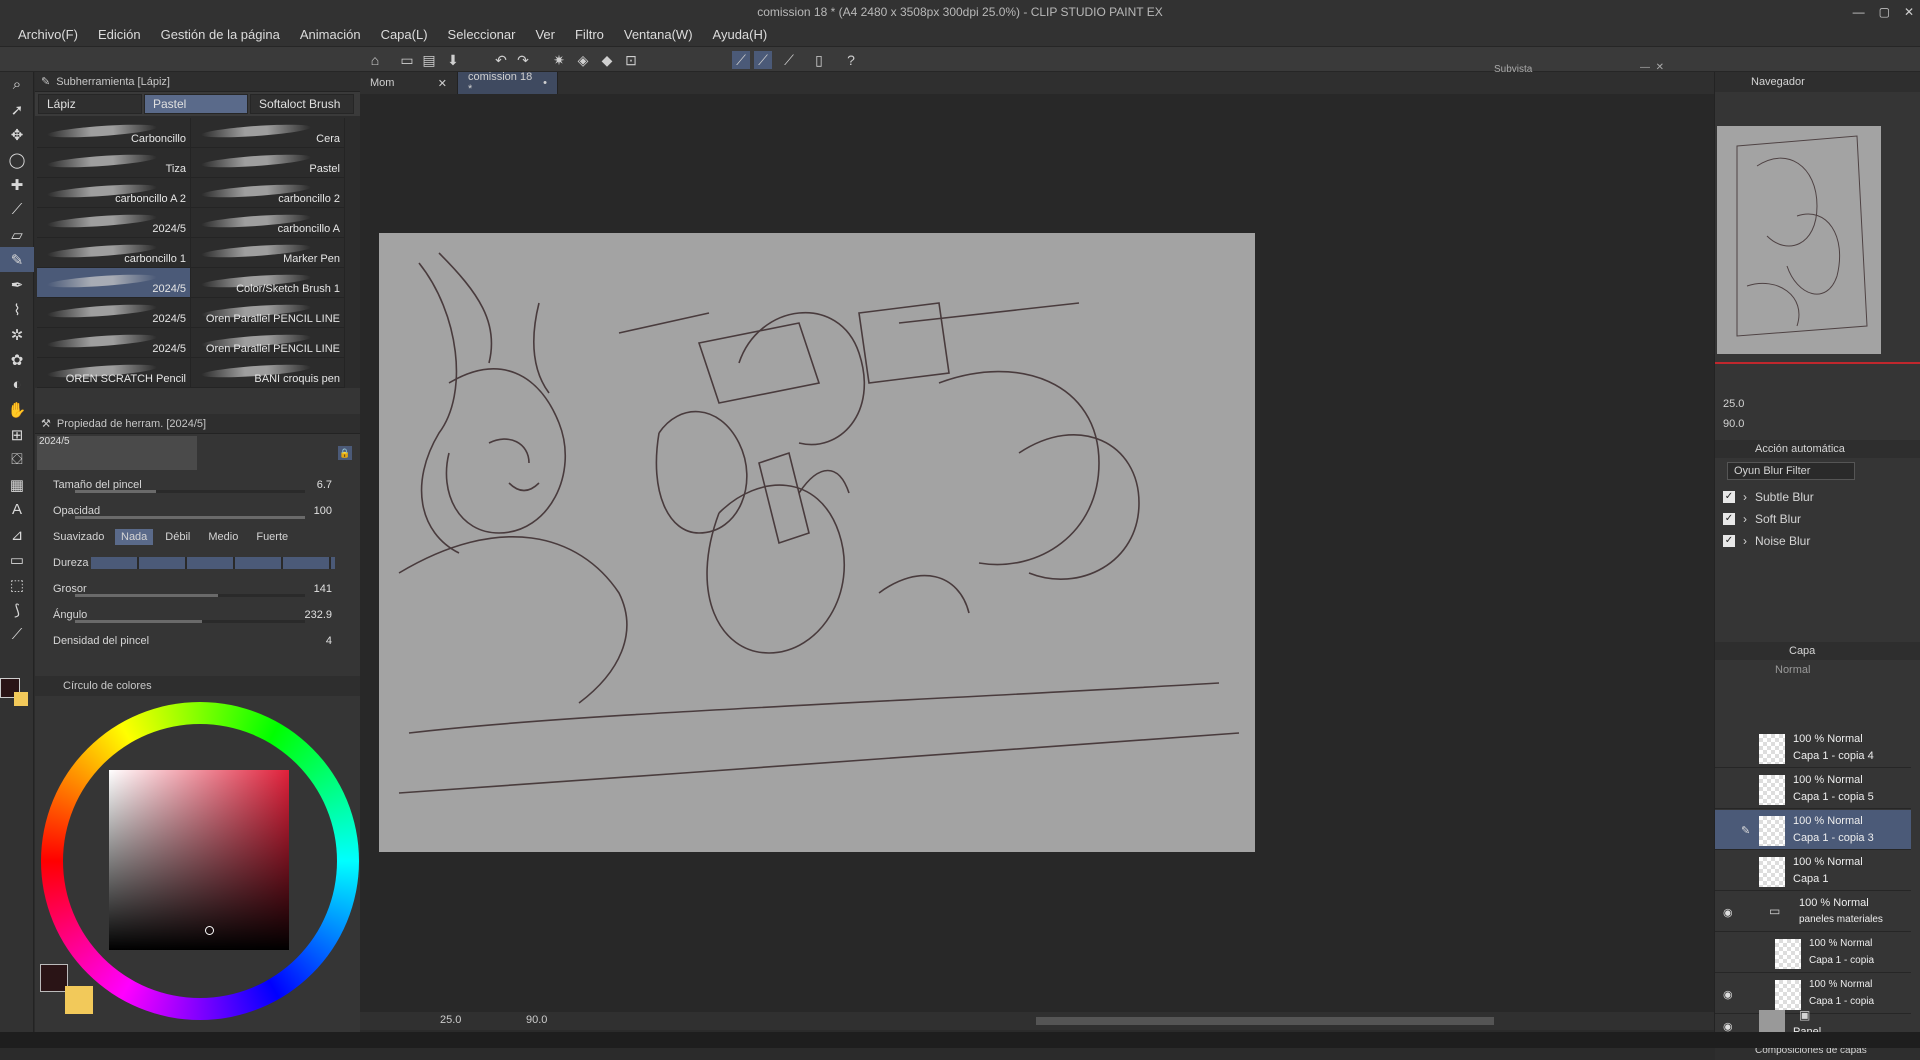 This screenshot has width=1920, height=1060. I want to click on blend-mode-select: Normal, so click(1792, 670).